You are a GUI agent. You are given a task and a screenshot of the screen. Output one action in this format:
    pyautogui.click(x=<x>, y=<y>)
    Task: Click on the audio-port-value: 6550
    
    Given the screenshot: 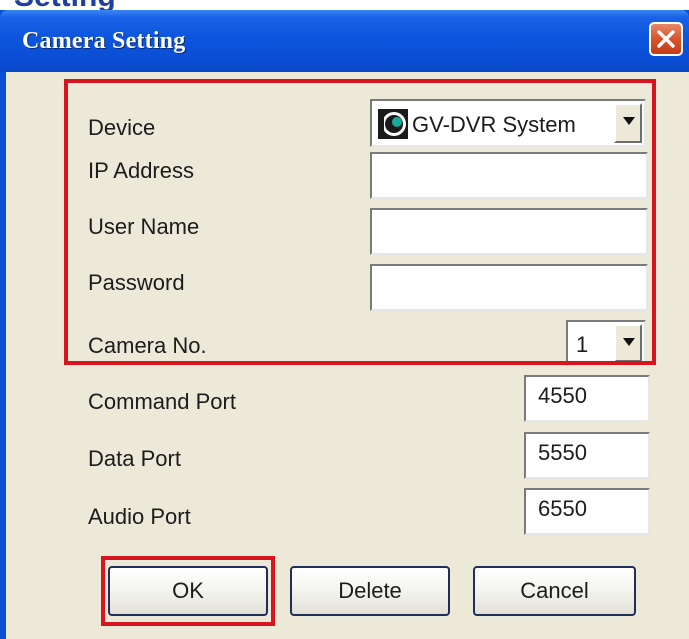 What is the action you would take?
    pyautogui.click(x=562, y=508)
    